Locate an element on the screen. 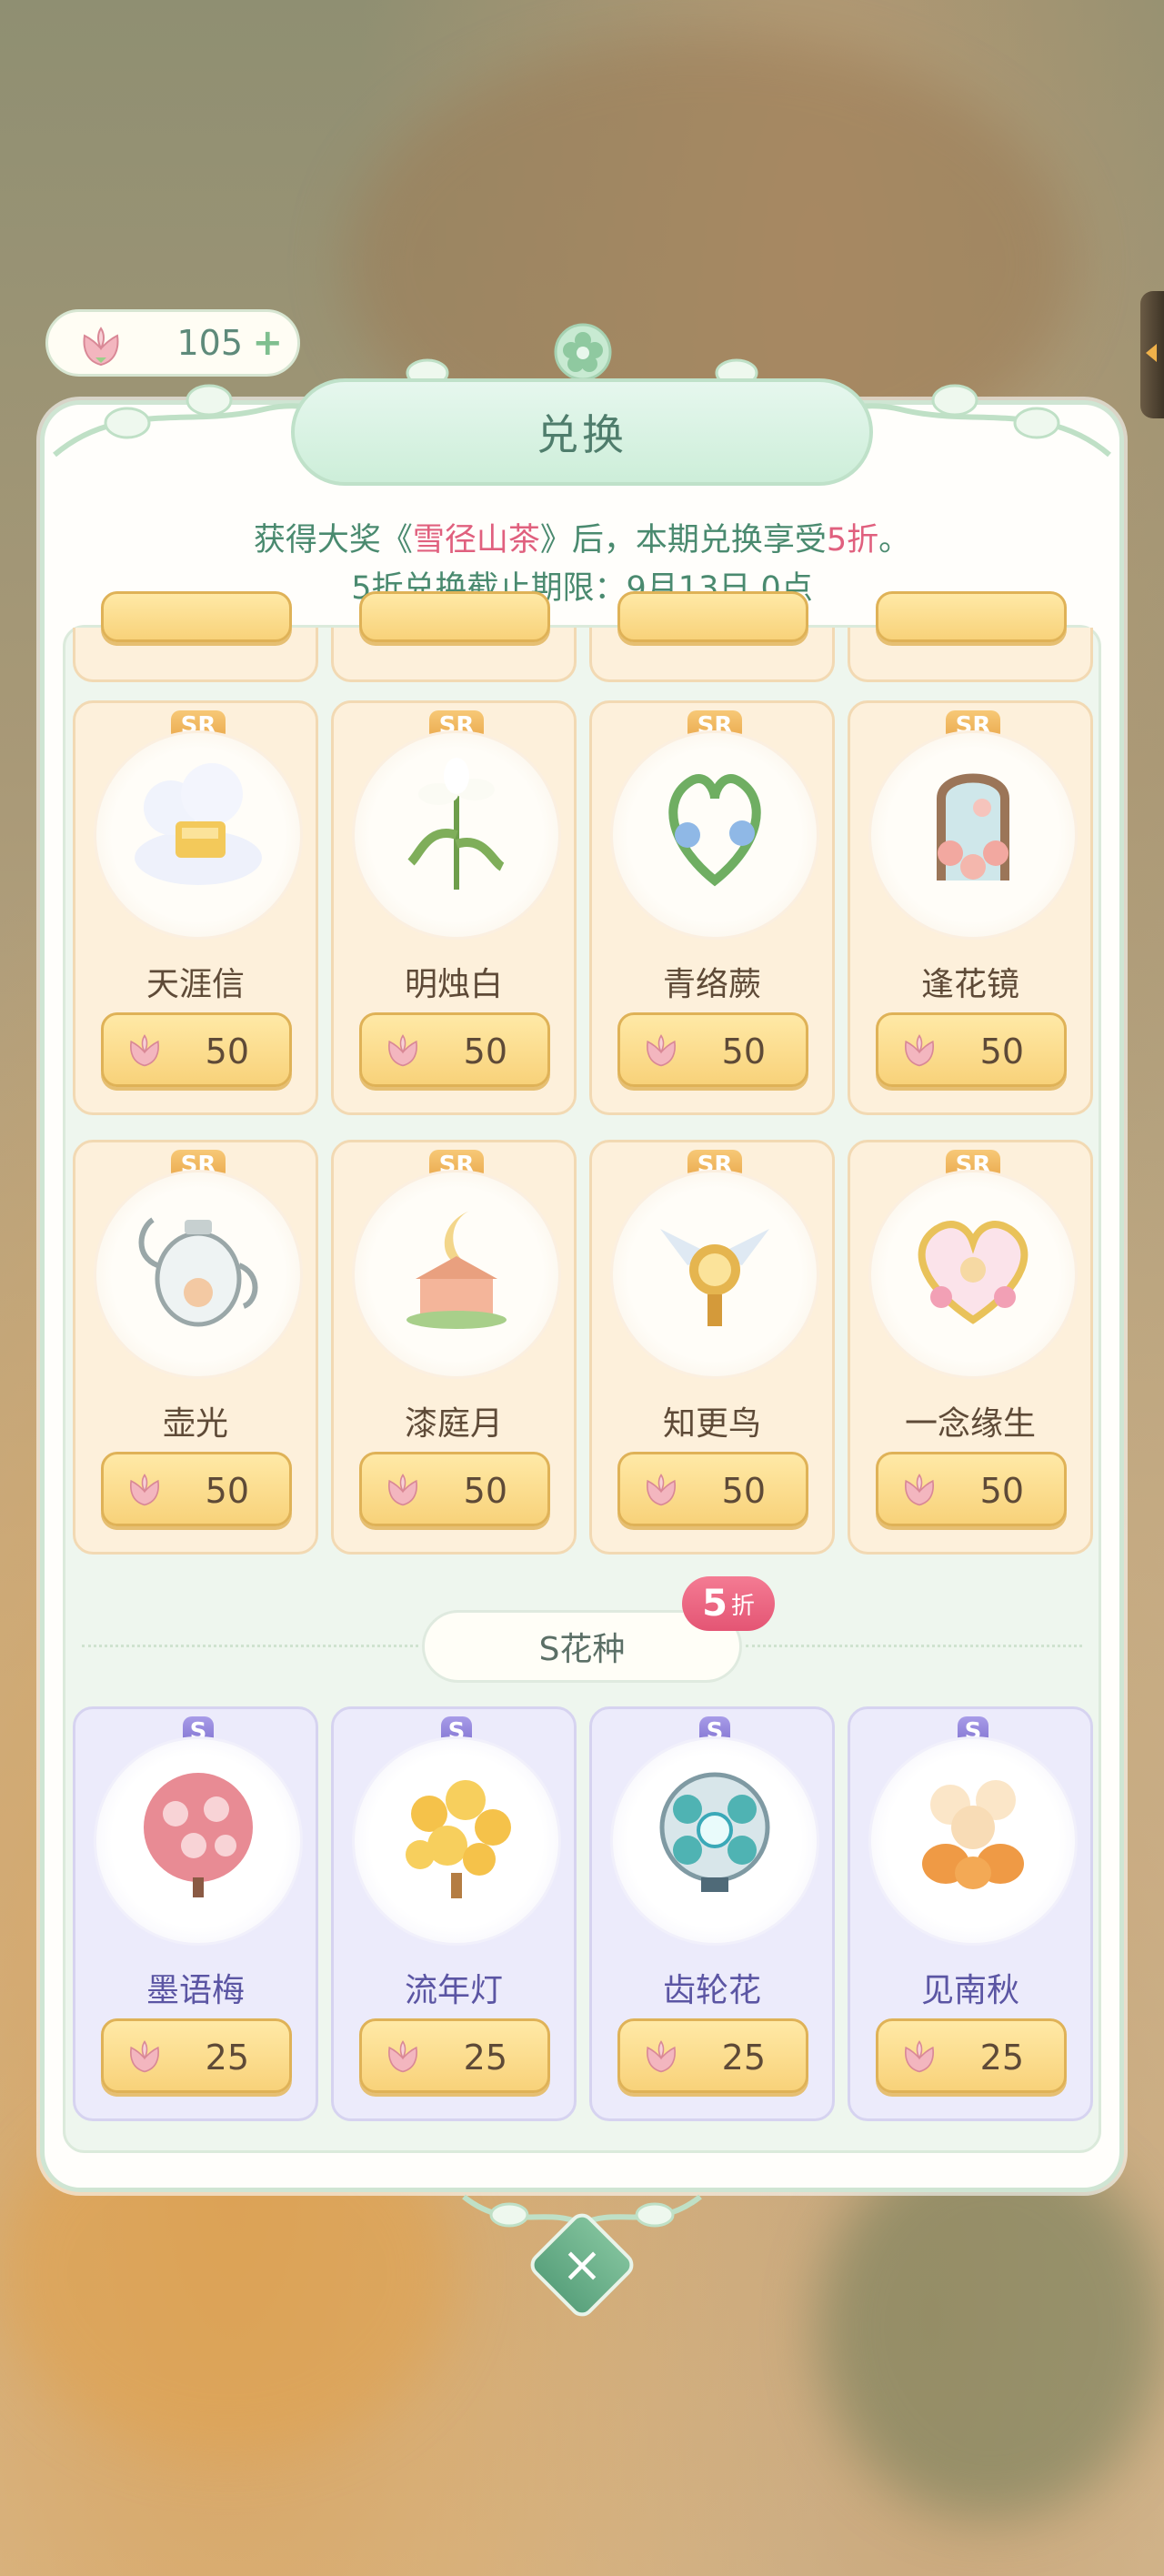  item-card: SR 明烛白 50 is located at coordinates (454, 907).